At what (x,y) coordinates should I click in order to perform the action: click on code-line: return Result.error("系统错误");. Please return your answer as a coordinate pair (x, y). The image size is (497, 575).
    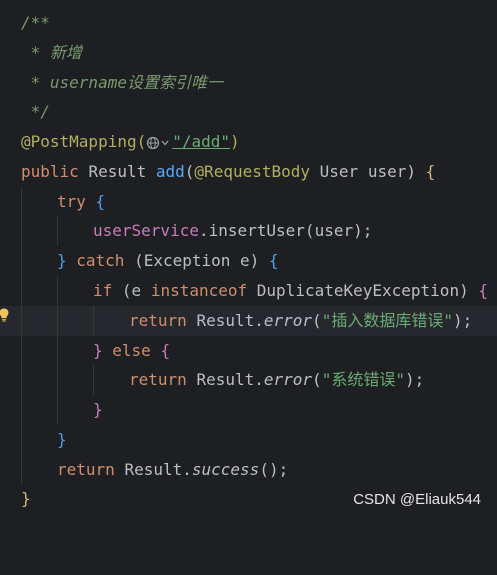
    Looking at the image, I should click on (248, 380).